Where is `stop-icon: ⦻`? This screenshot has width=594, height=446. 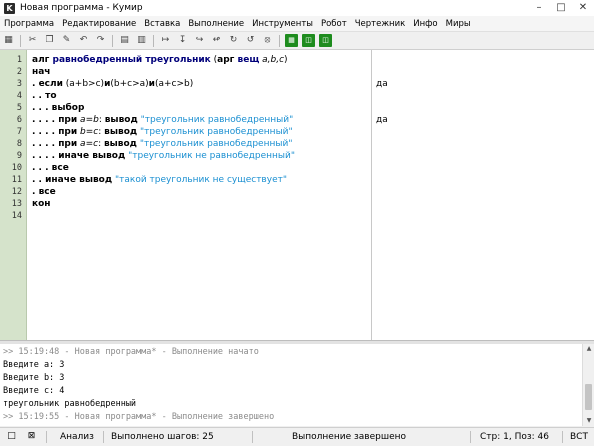
stop-icon: ⦻ is located at coordinates (267, 40).